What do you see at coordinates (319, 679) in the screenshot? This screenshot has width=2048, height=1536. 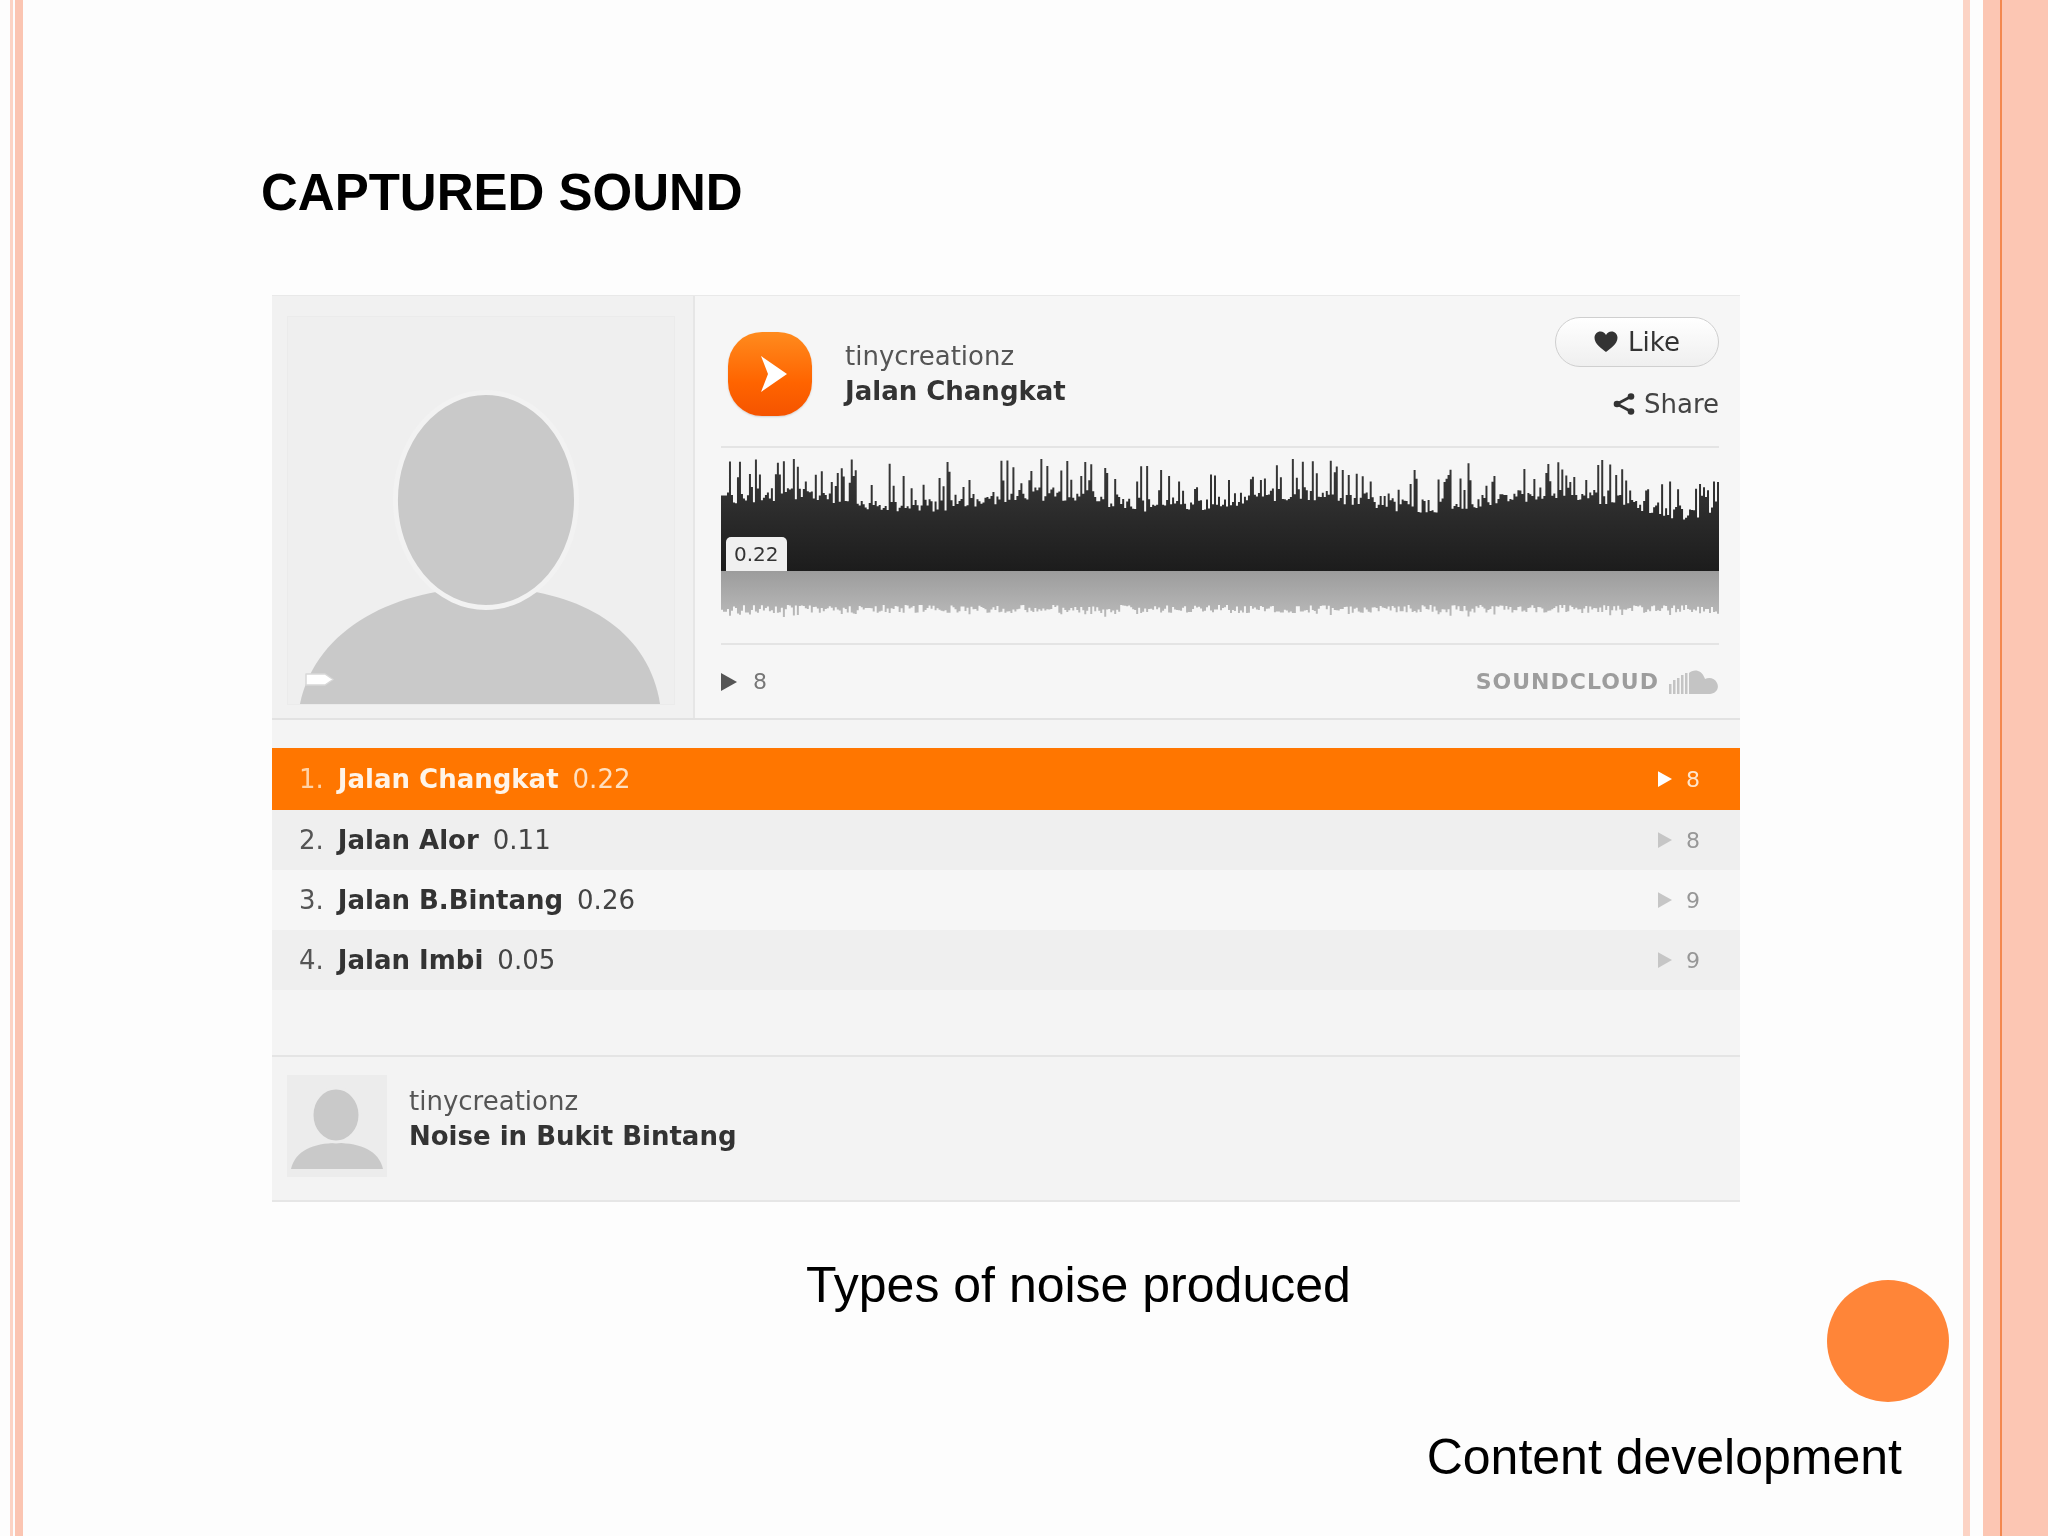 I see `tag-icon` at bounding box center [319, 679].